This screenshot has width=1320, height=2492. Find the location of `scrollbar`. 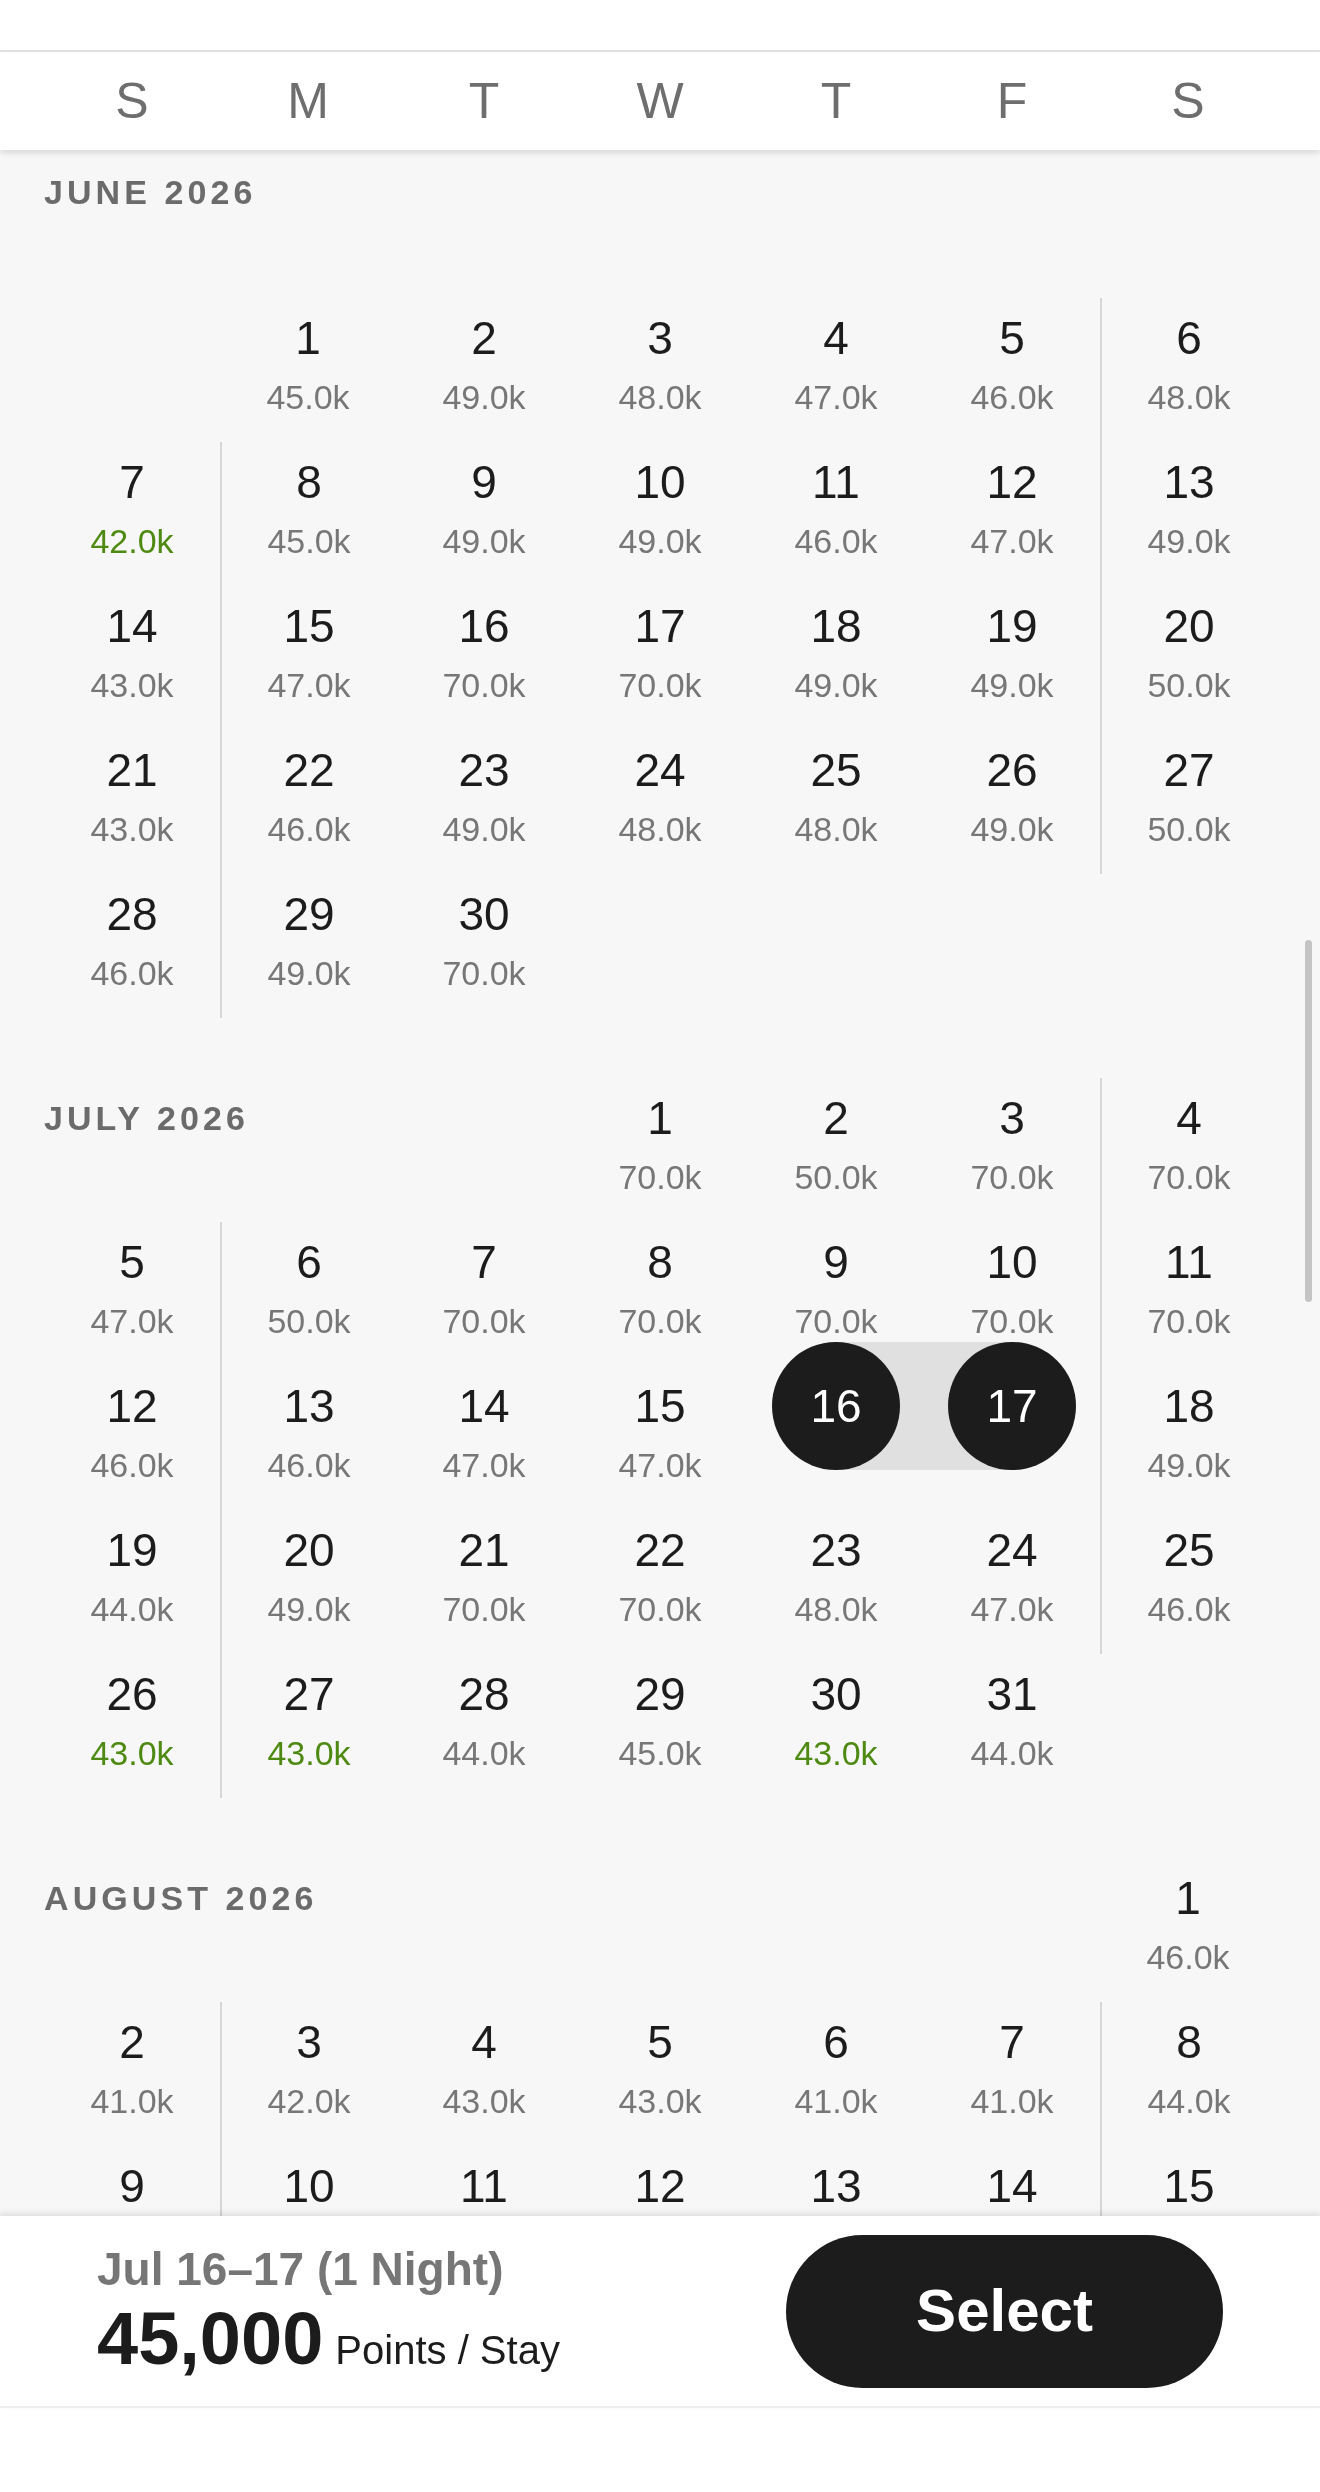

scrollbar is located at coordinates (1308, 1121).